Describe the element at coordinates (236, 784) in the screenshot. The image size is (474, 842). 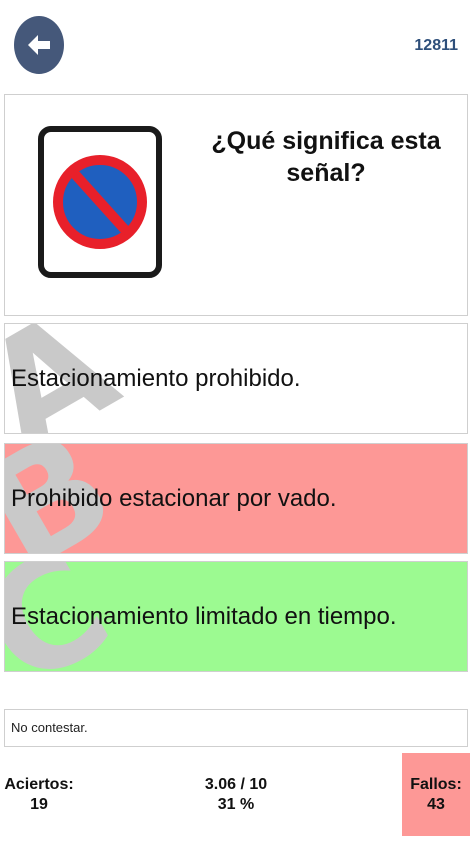
I see `score-value: 3.06 / 10` at that location.